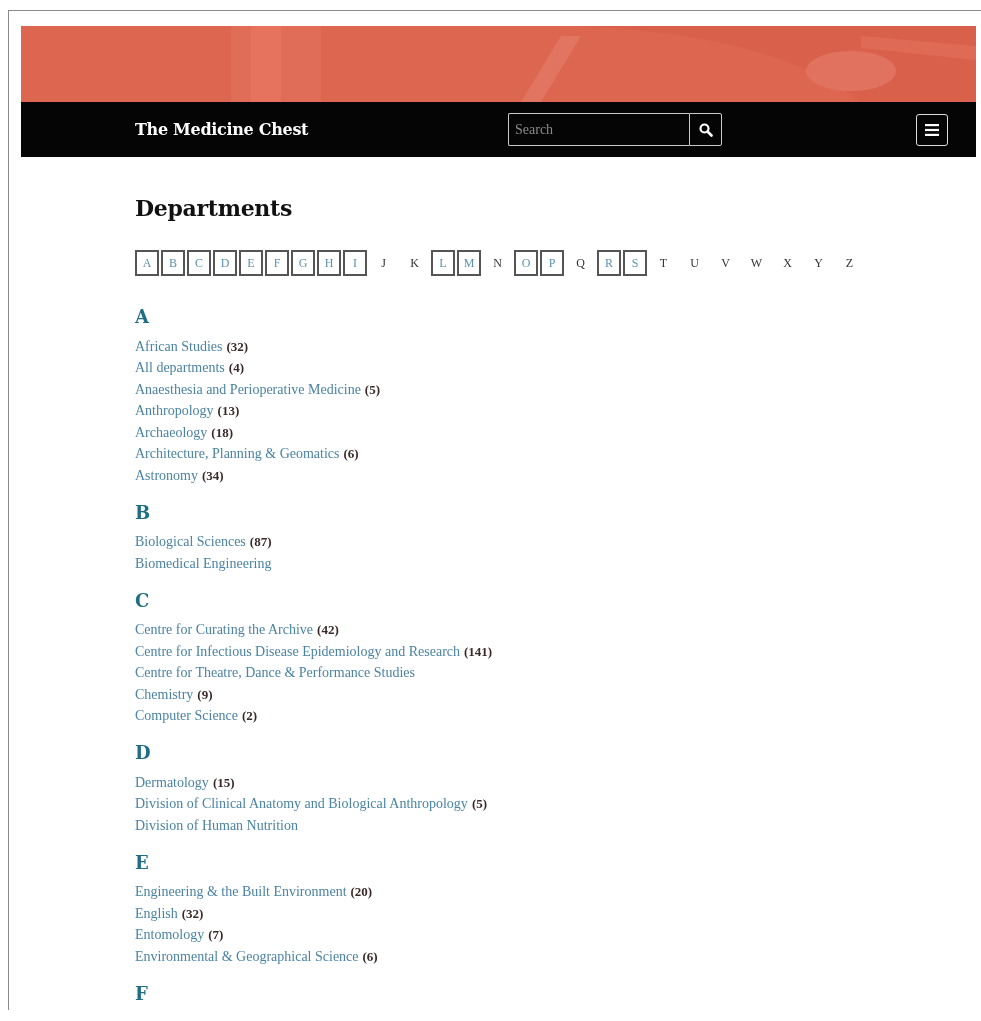 The image size is (981, 1021). Describe the element at coordinates (443, 263) in the screenshot. I see `letter-link: L` at that location.